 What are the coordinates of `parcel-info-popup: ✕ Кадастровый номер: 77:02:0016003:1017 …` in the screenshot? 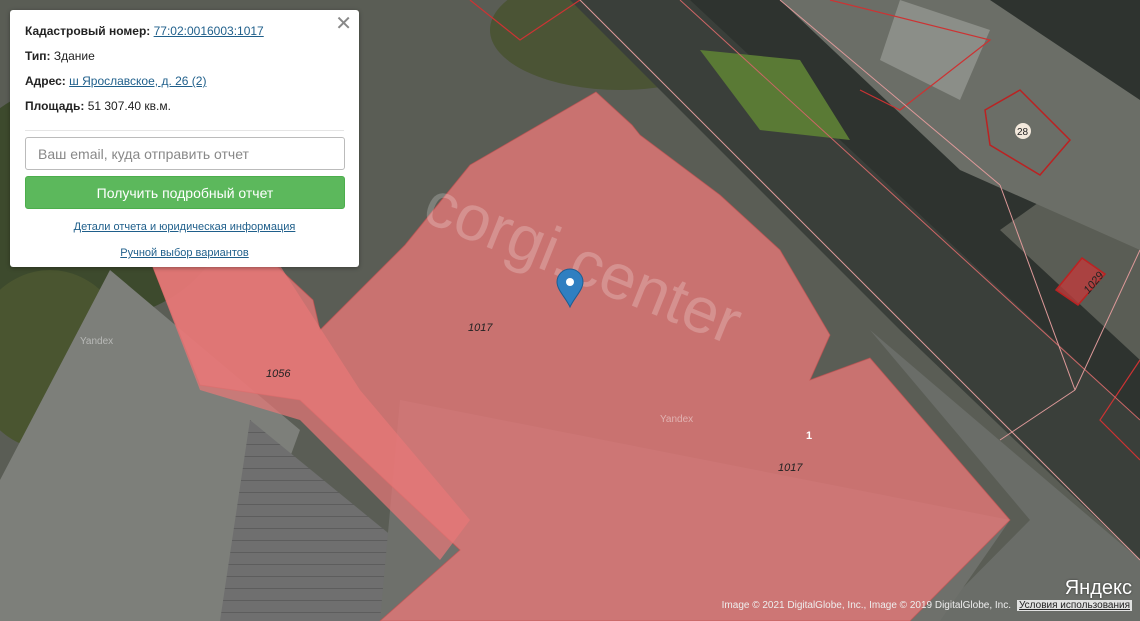 It's located at (184, 138).